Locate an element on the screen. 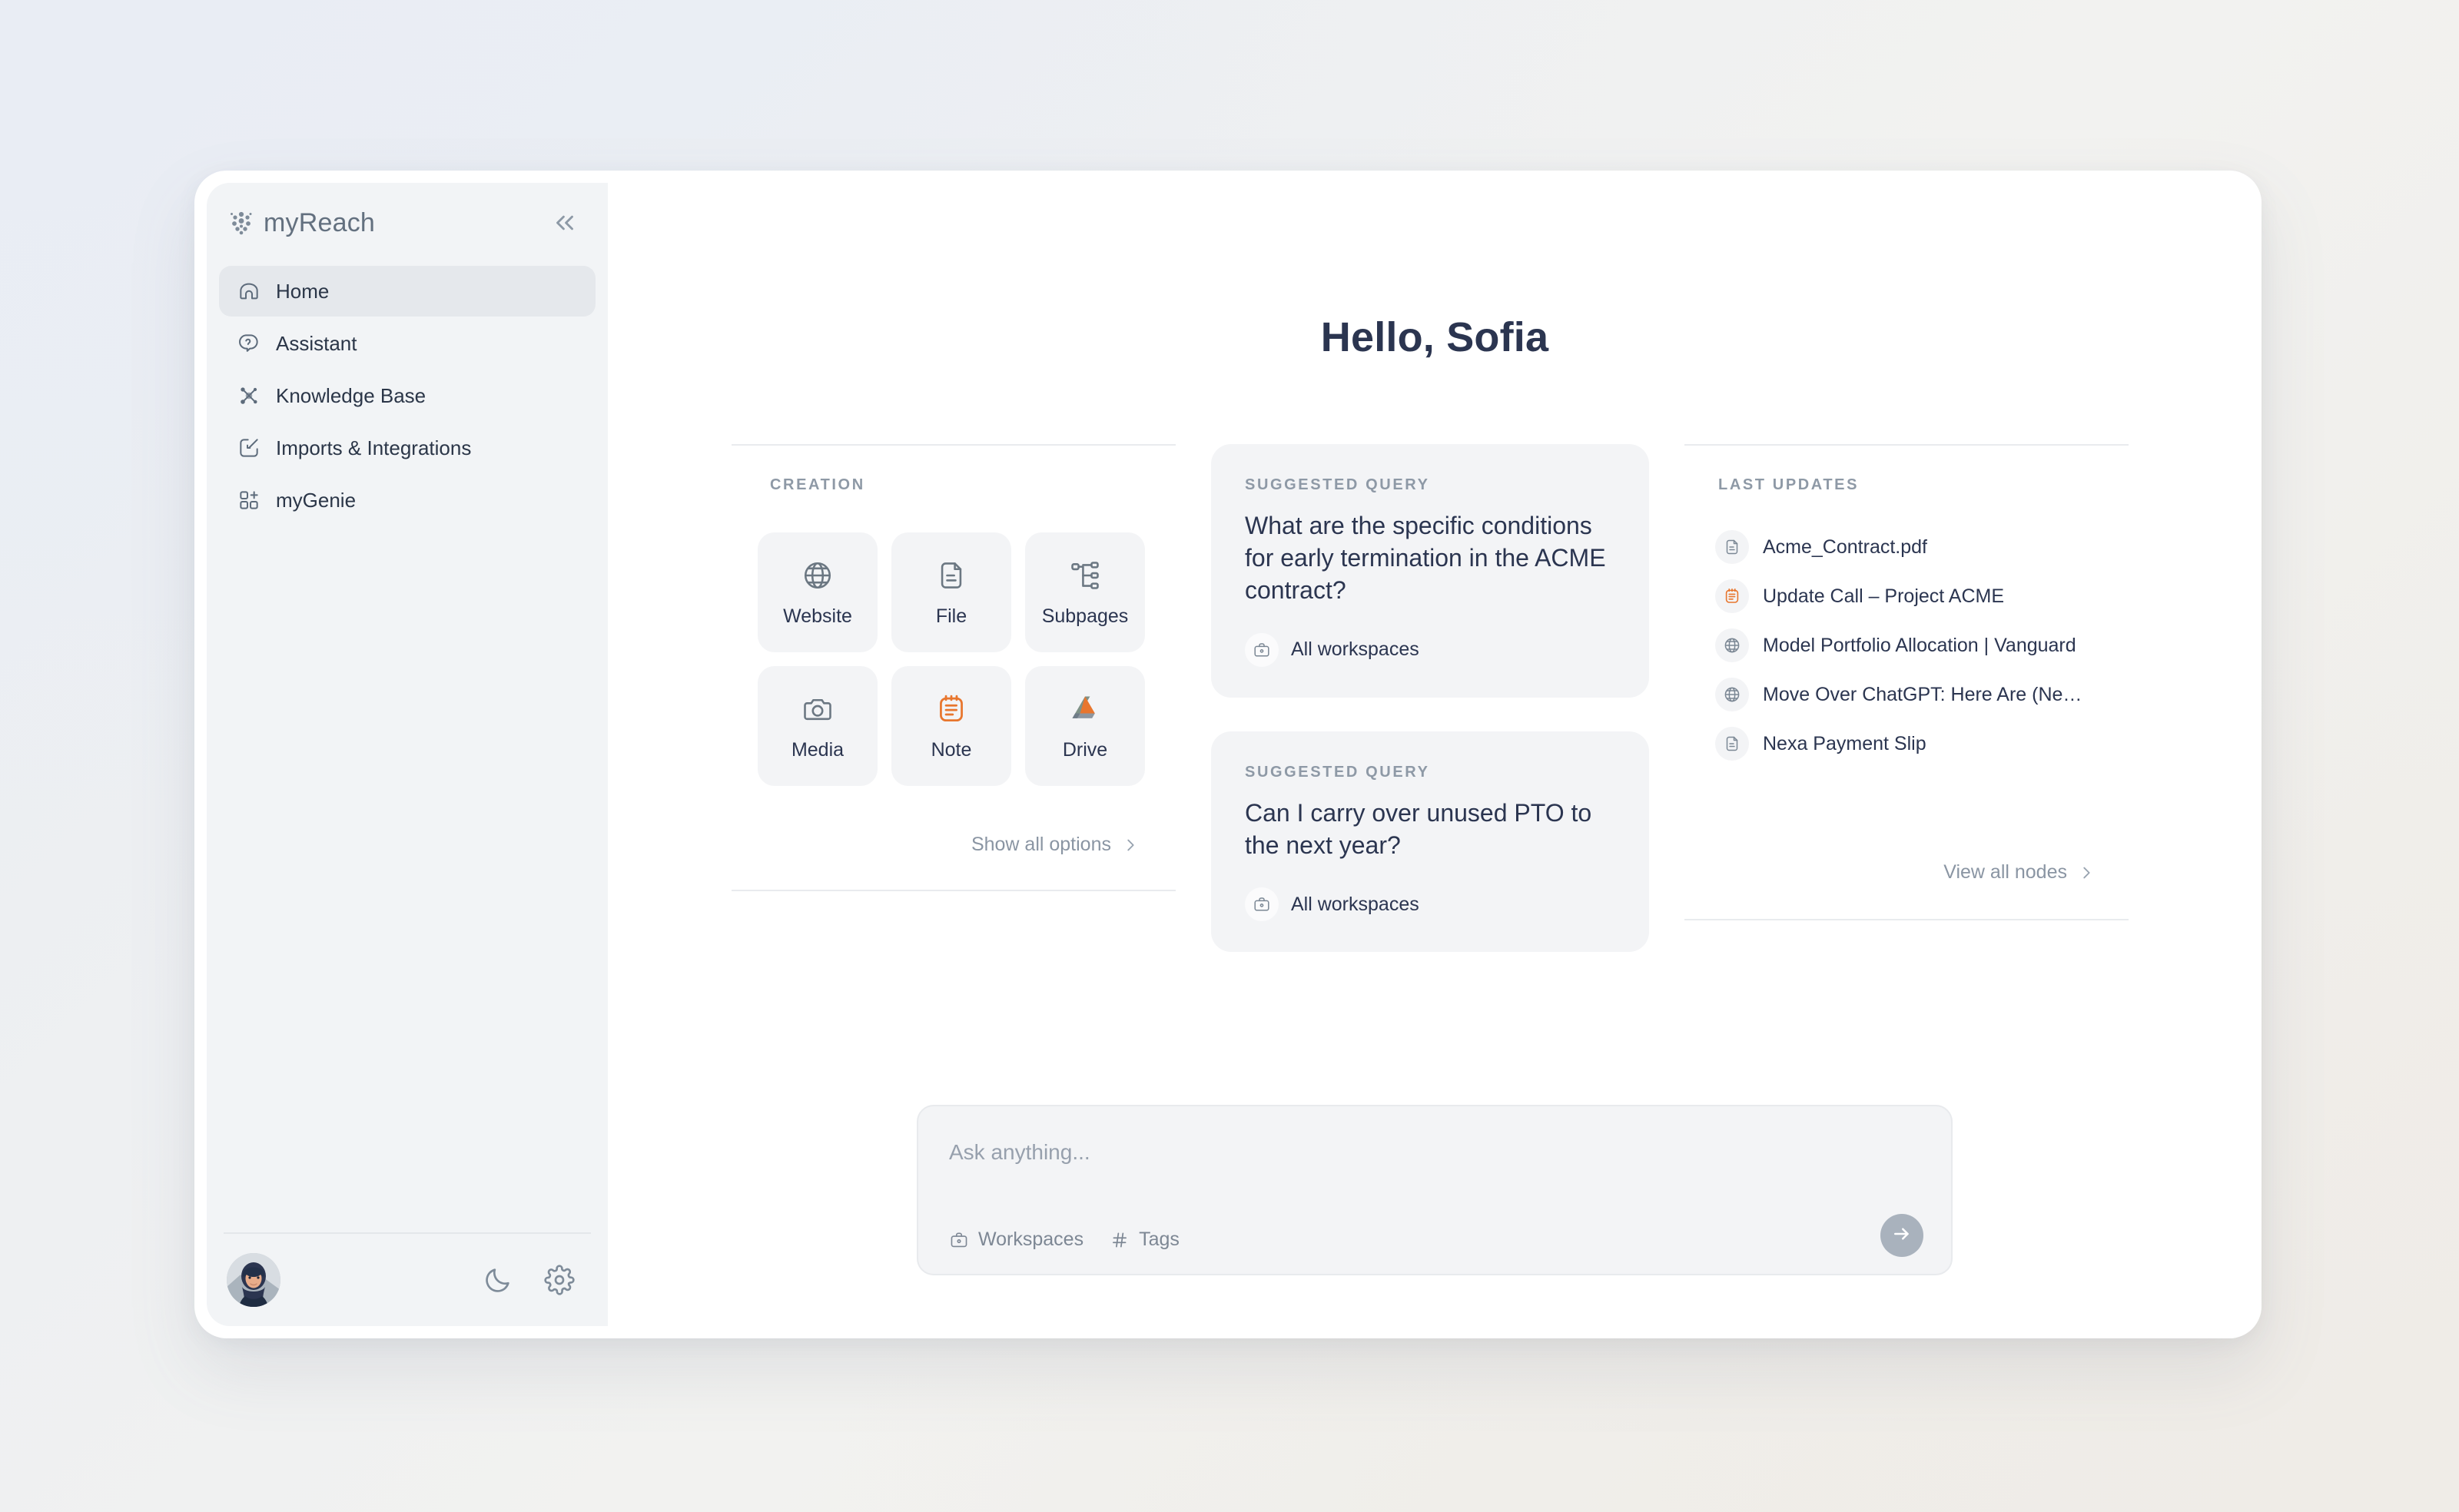  composer: Ask anything... Workspaces Tags is located at coordinates (1435, 1190).